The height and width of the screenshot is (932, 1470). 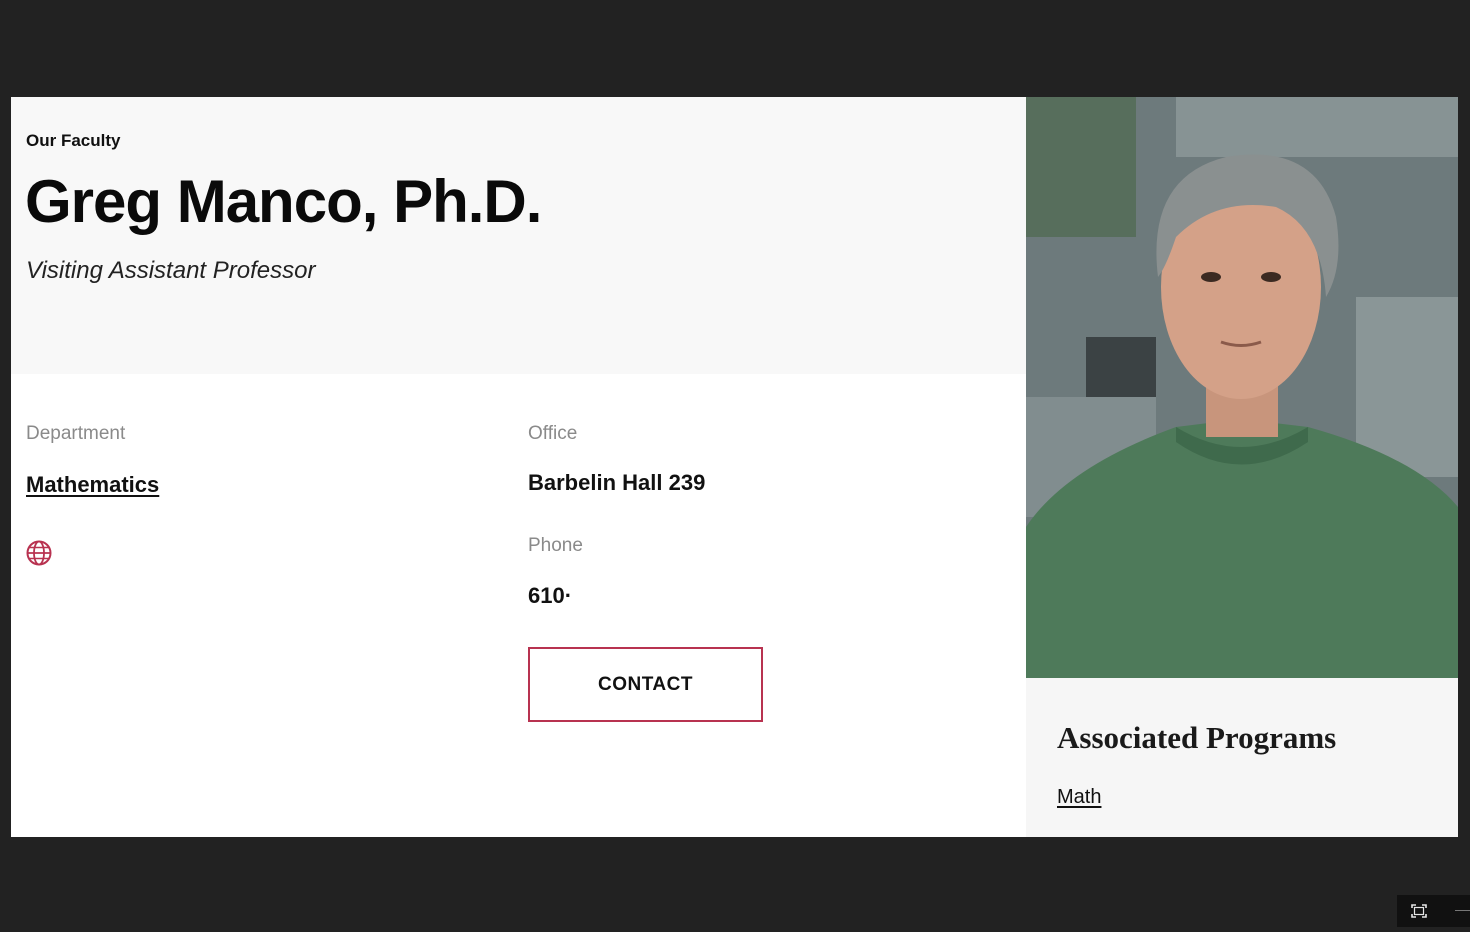 I want to click on office-value: Barbelin Hall 239, so click(x=617, y=482).